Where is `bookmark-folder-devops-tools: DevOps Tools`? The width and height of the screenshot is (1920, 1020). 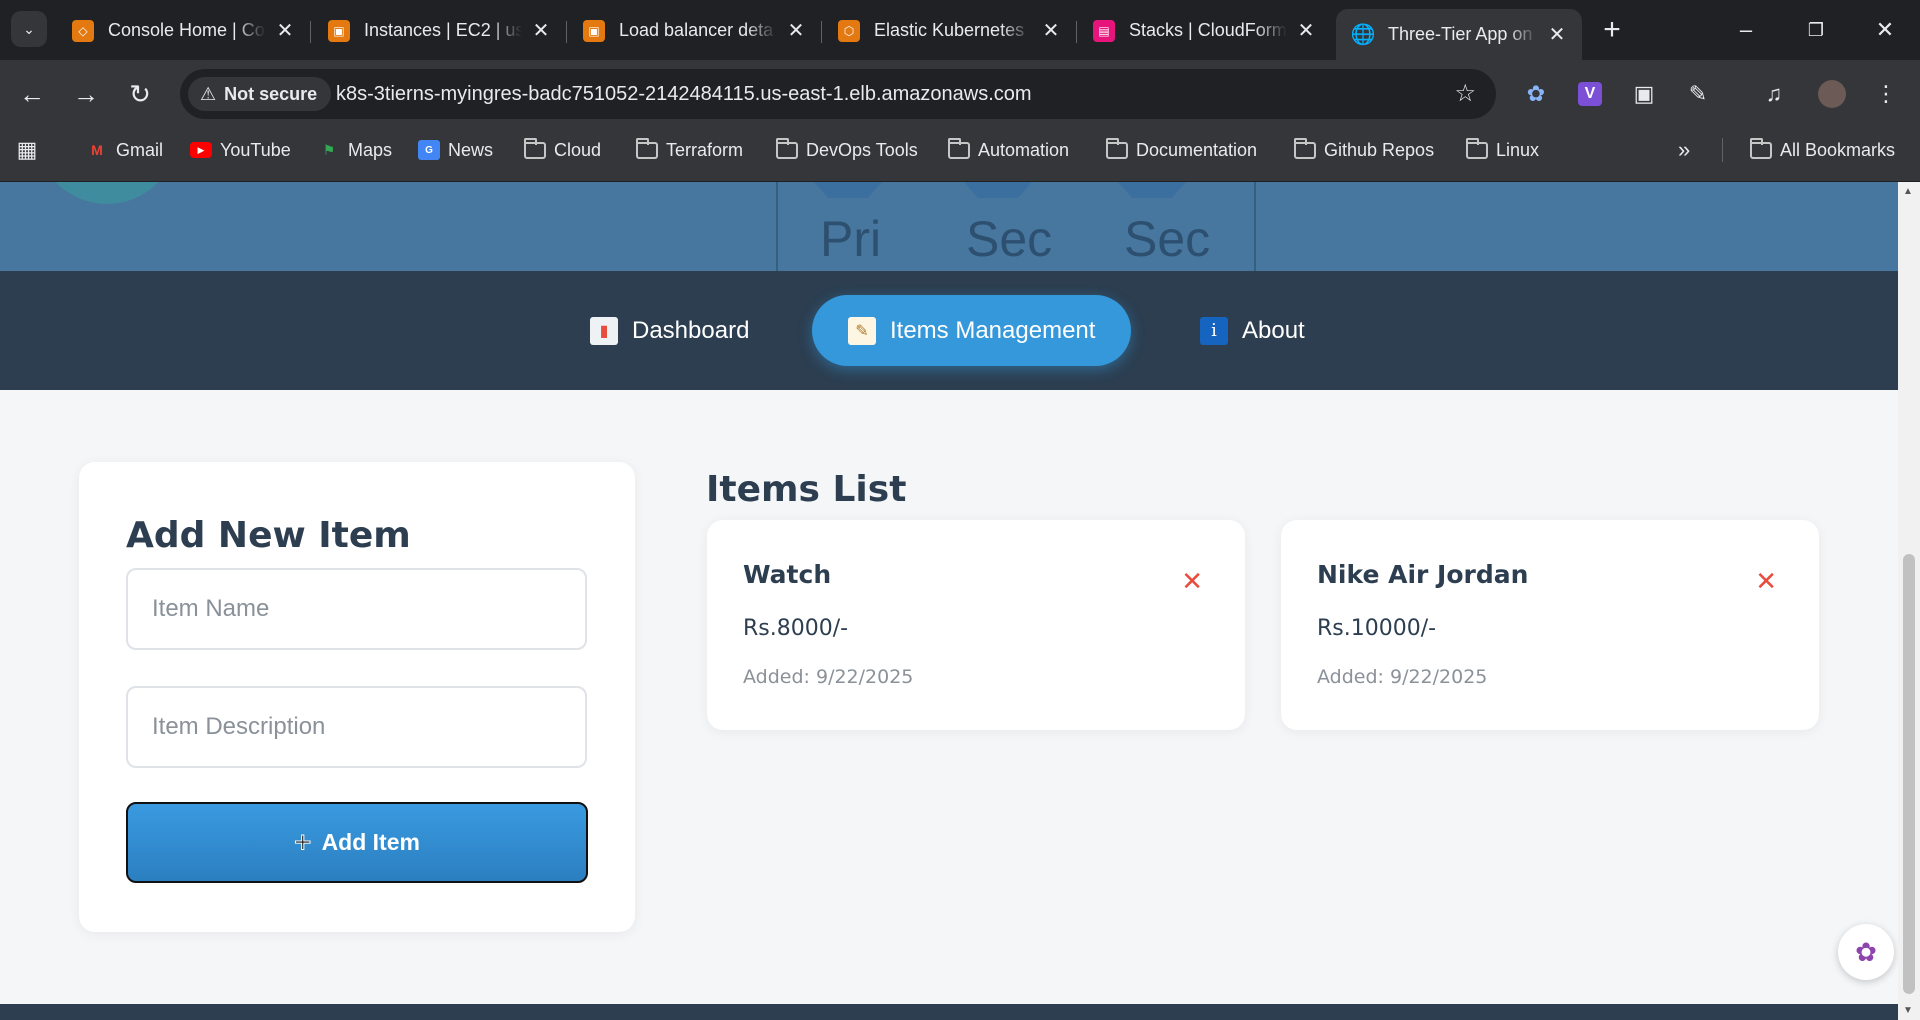 bookmark-folder-devops-tools: DevOps Tools is located at coordinates (847, 150).